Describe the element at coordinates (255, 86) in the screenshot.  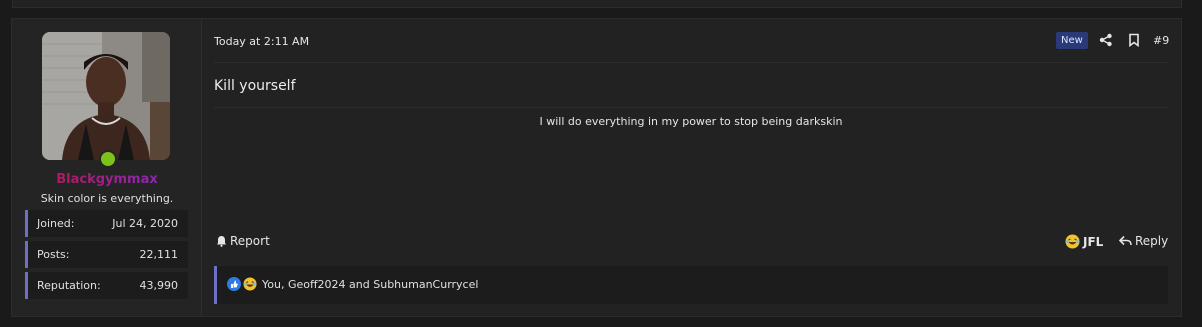
I see `post-content: Kill yourself` at that location.